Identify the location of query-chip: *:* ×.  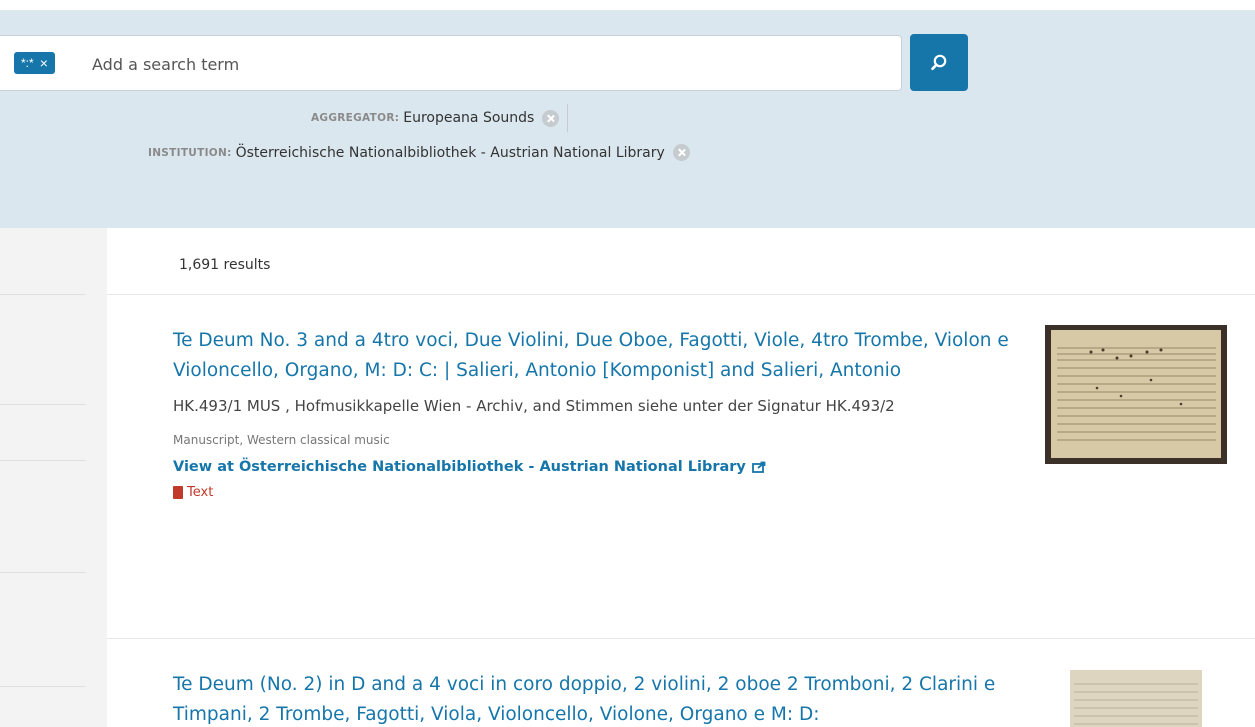
(34, 63).